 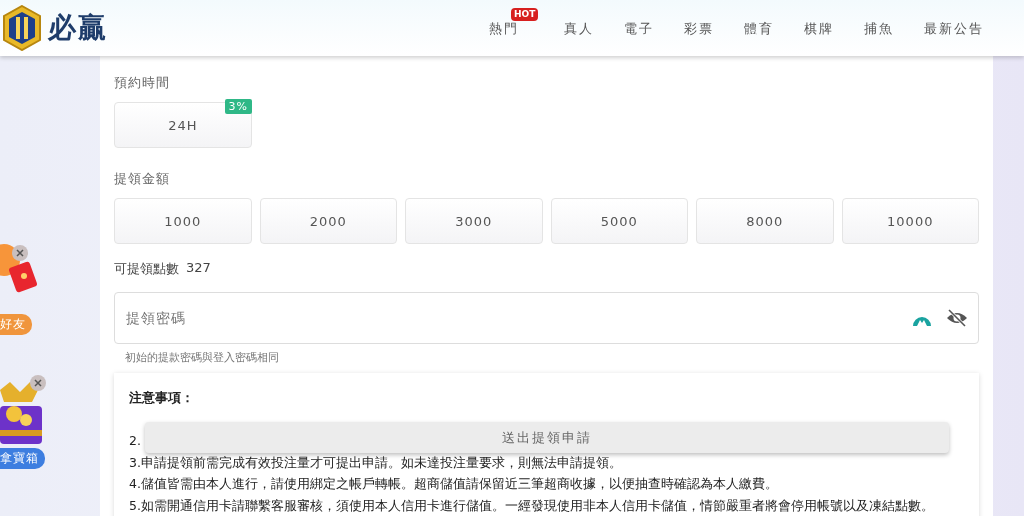 What do you see at coordinates (328, 221) in the screenshot?
I see `amount-option: 2000` at bounding box center [328, 221].